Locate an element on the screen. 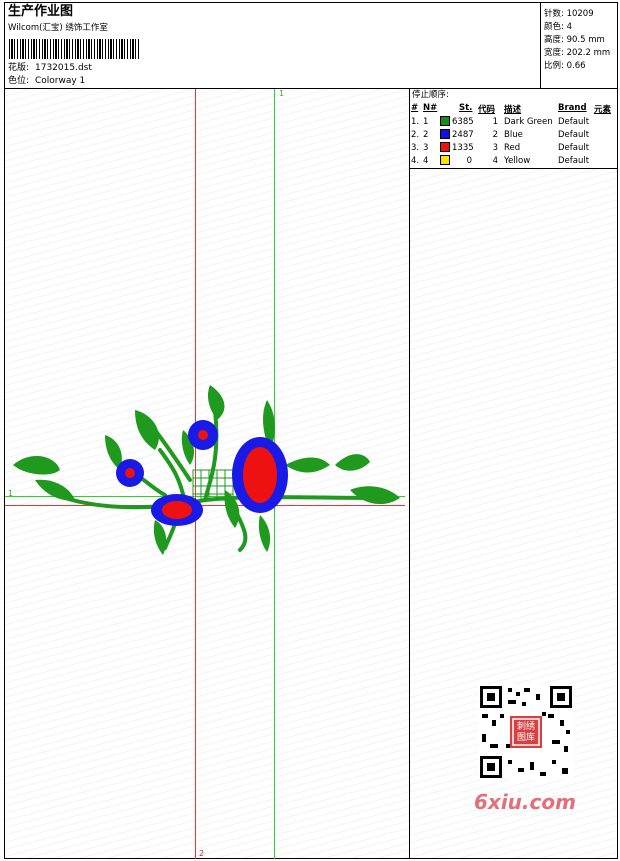  col-header-stitches: St. is located at coordinates (466, 108).